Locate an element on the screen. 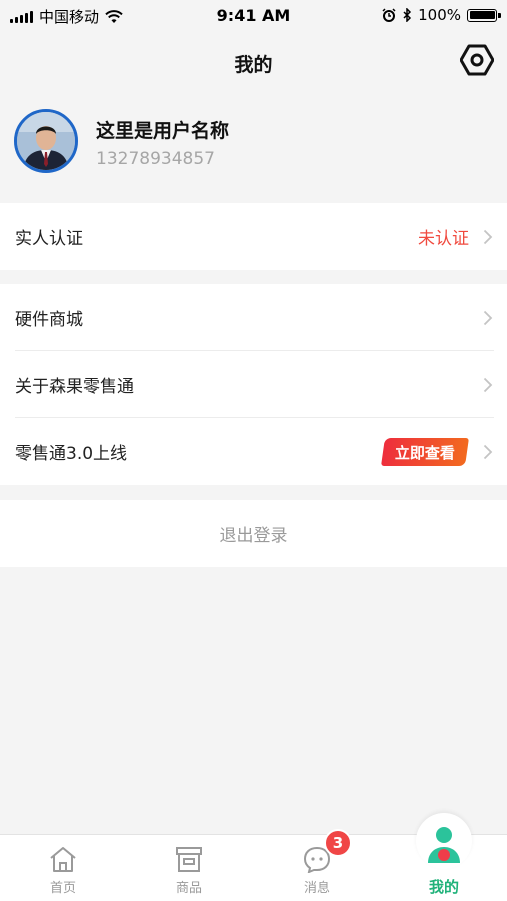 The width and height of the screenshot is (507, 901). tab-label: 我的 is located at coordinates (443, 887).